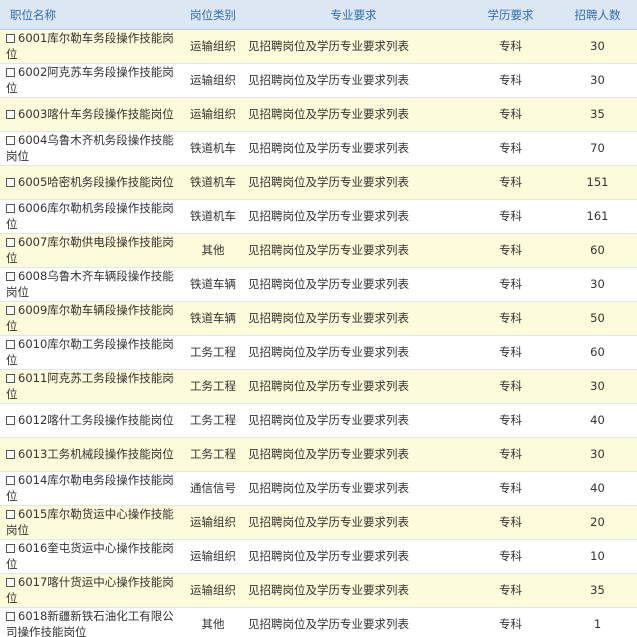 The width and height of the screenshot is (637, 637). I want to click on recruit-count-cell: 20, so click(597, 522).